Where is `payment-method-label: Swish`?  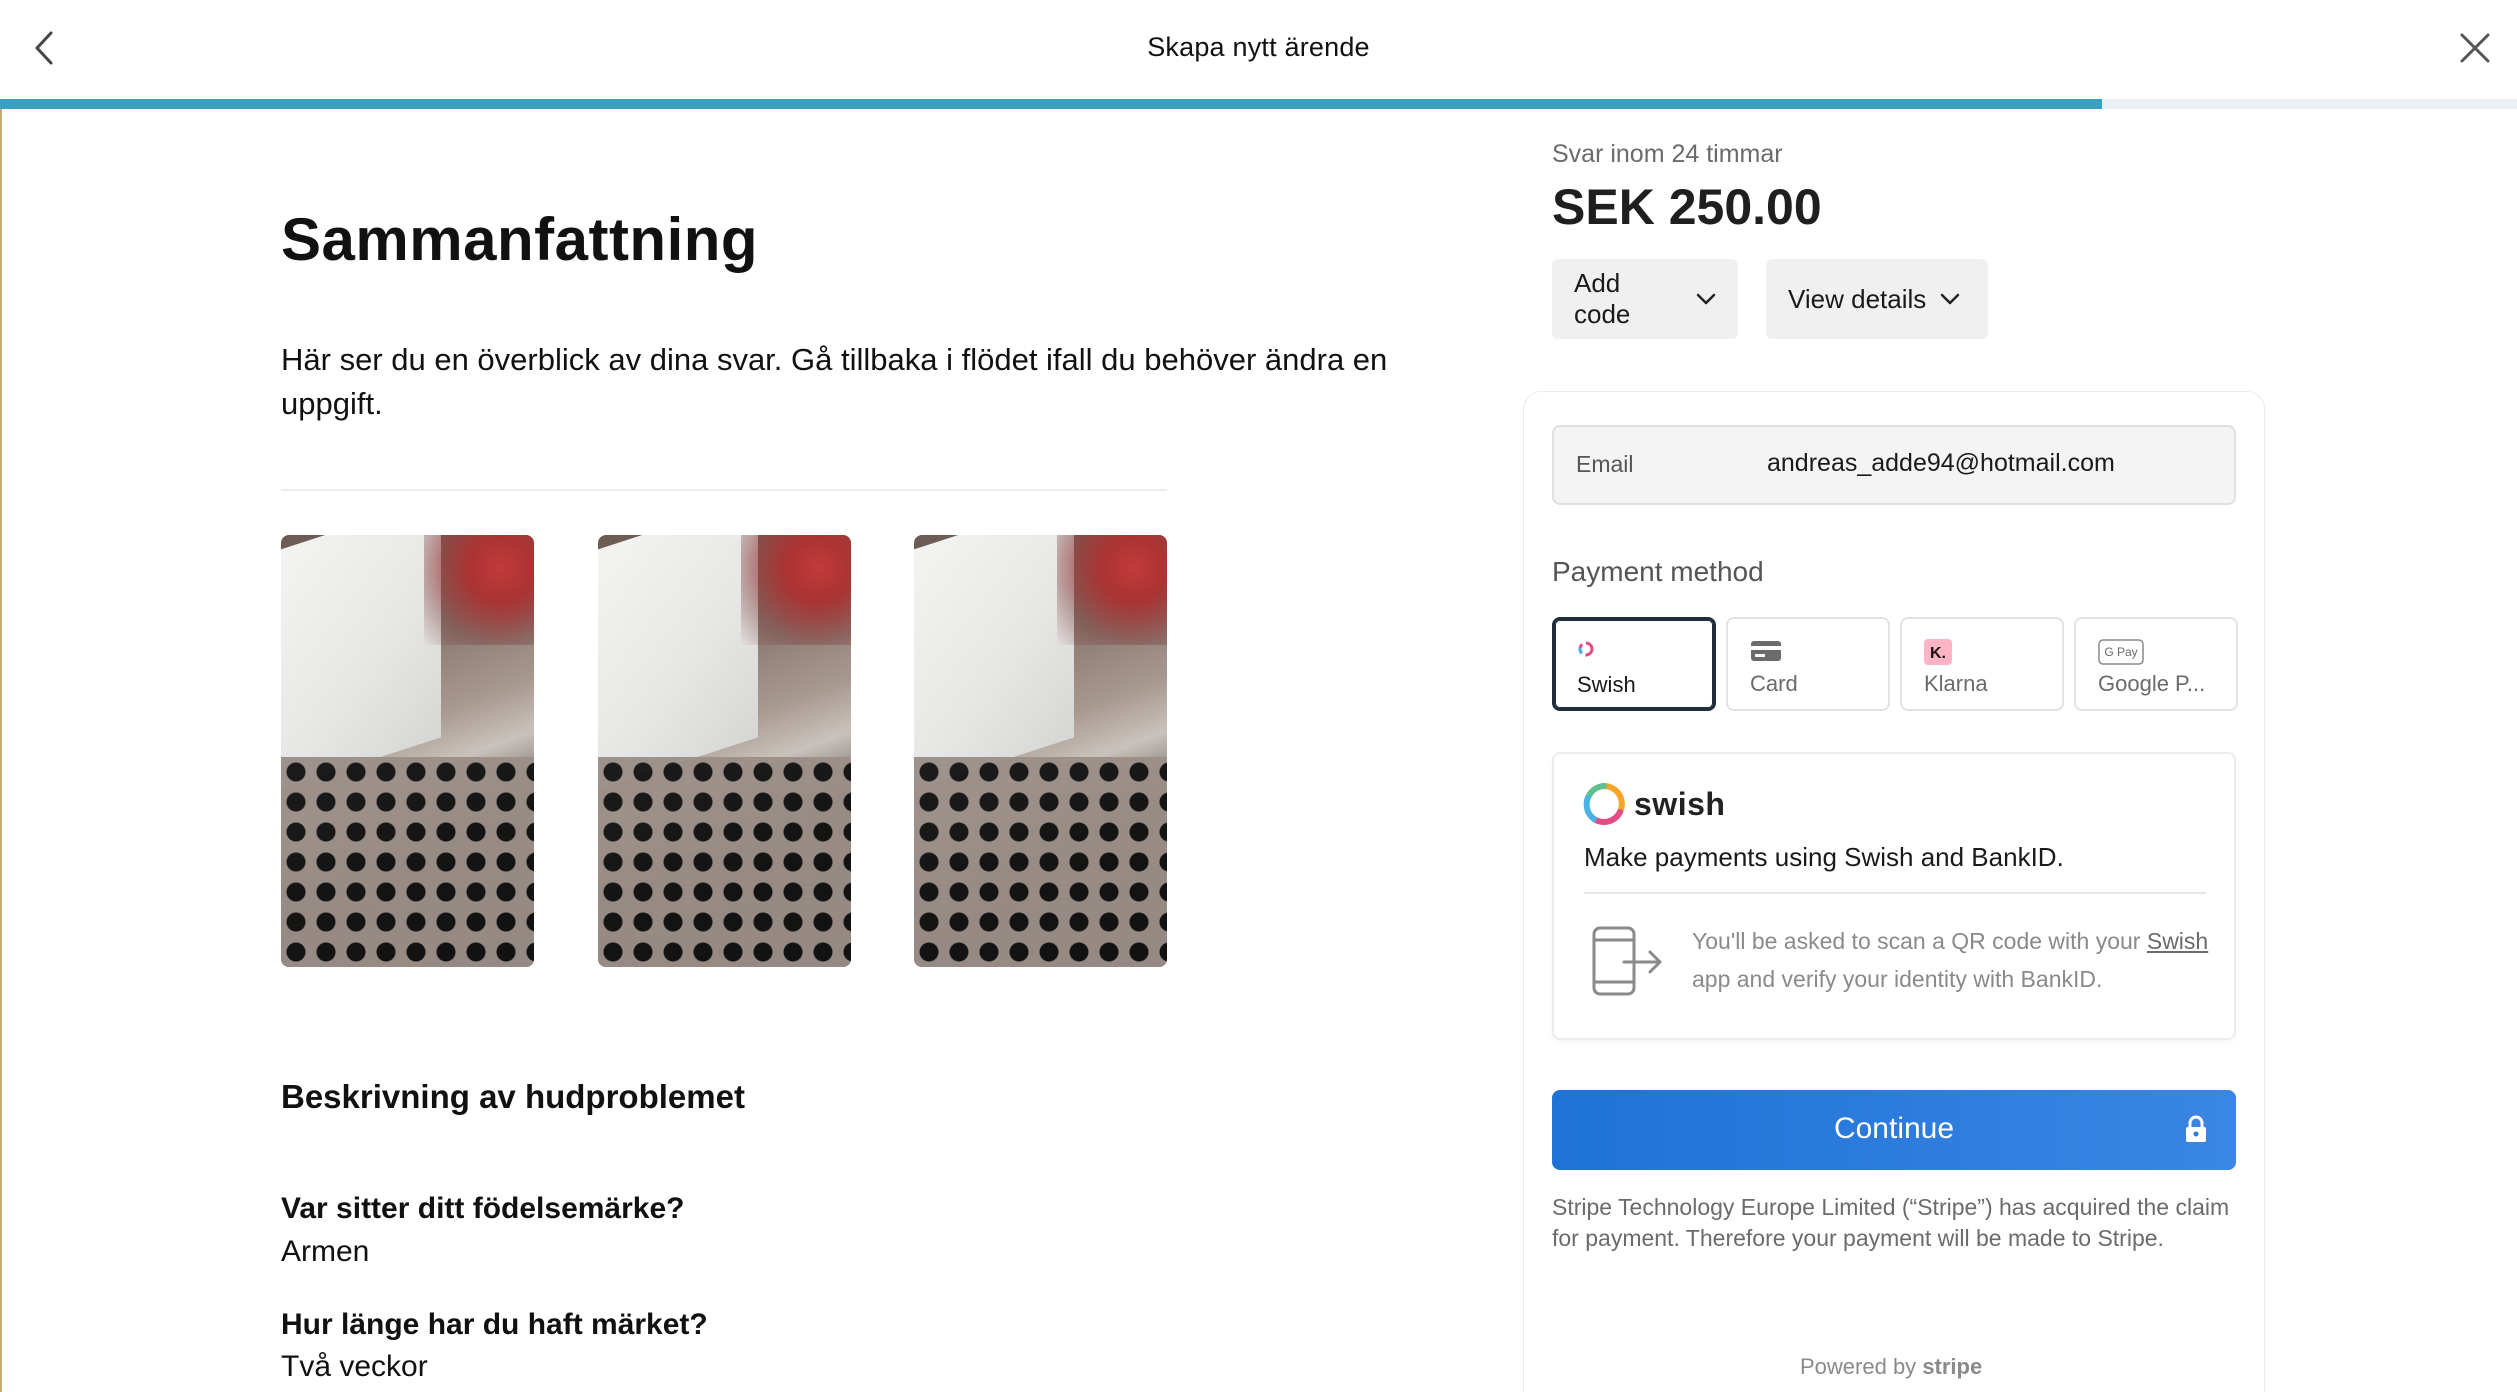 payment-method-label: Swish is located at coordinates (1606, 684).